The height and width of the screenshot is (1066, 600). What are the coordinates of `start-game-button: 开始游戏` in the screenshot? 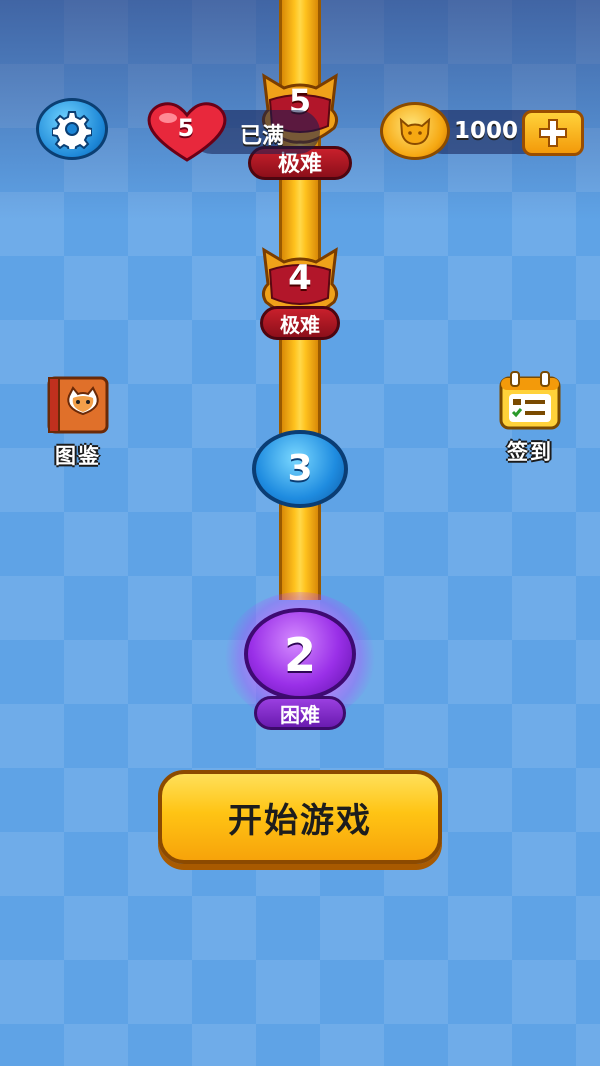 It's located at (300, 817).